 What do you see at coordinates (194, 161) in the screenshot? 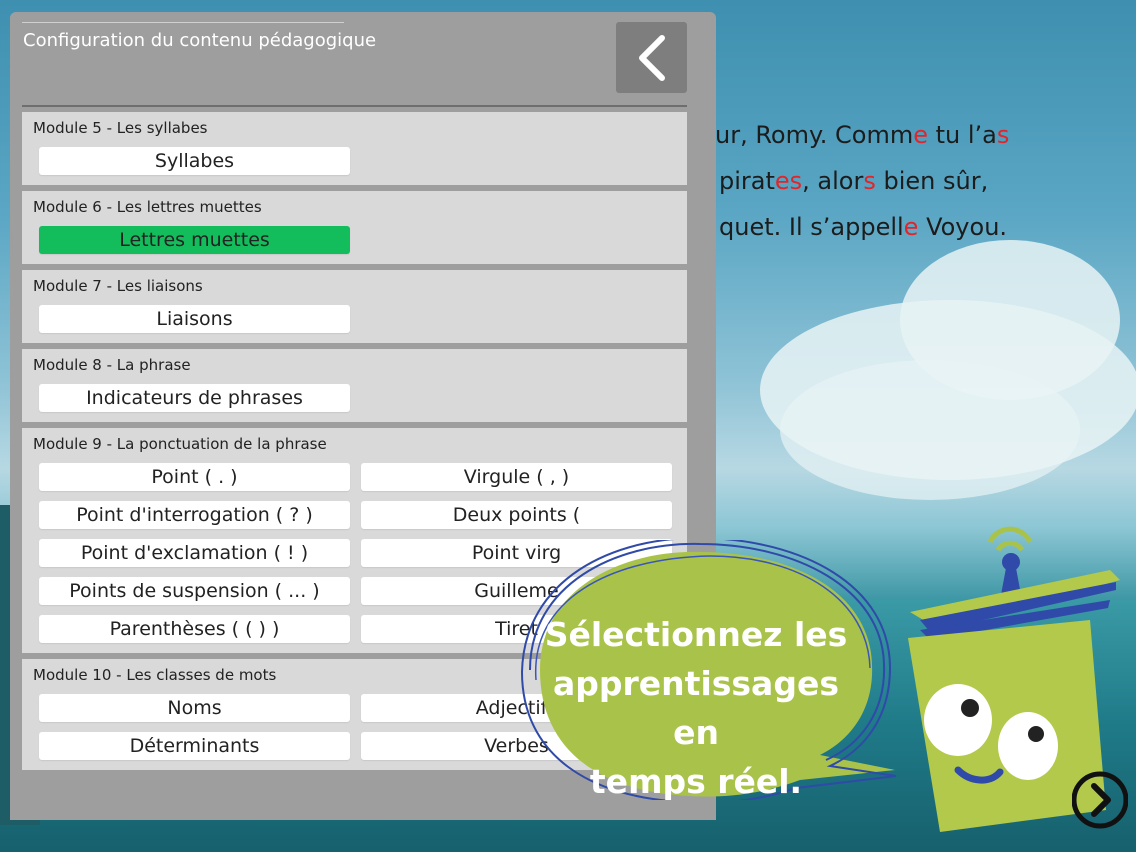
I see `option-toggle: Syllabes` at bounding box center [194, 161].